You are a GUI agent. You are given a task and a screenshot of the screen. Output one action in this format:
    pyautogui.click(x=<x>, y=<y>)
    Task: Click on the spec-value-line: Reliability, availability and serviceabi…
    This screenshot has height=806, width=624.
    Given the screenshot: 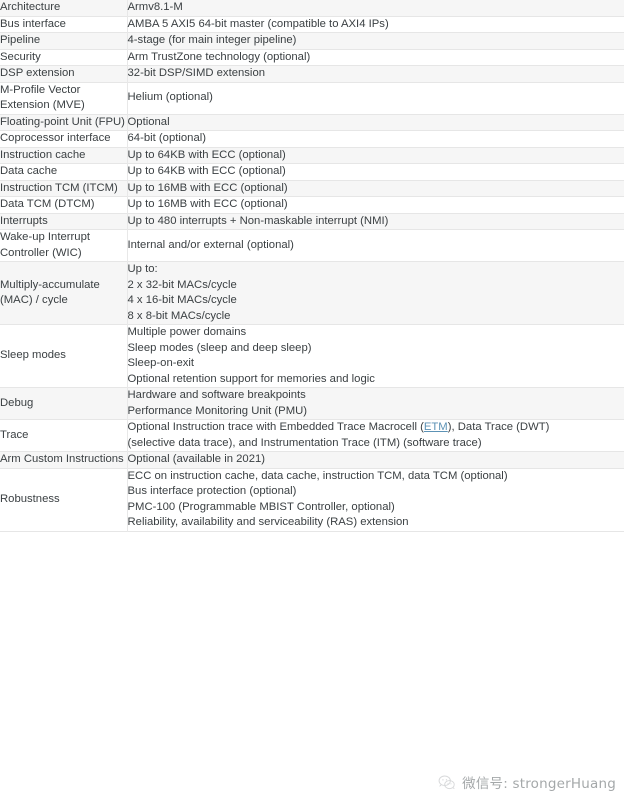 What is the action you would take?
    pyautogui.click(x=268, y=522)
    